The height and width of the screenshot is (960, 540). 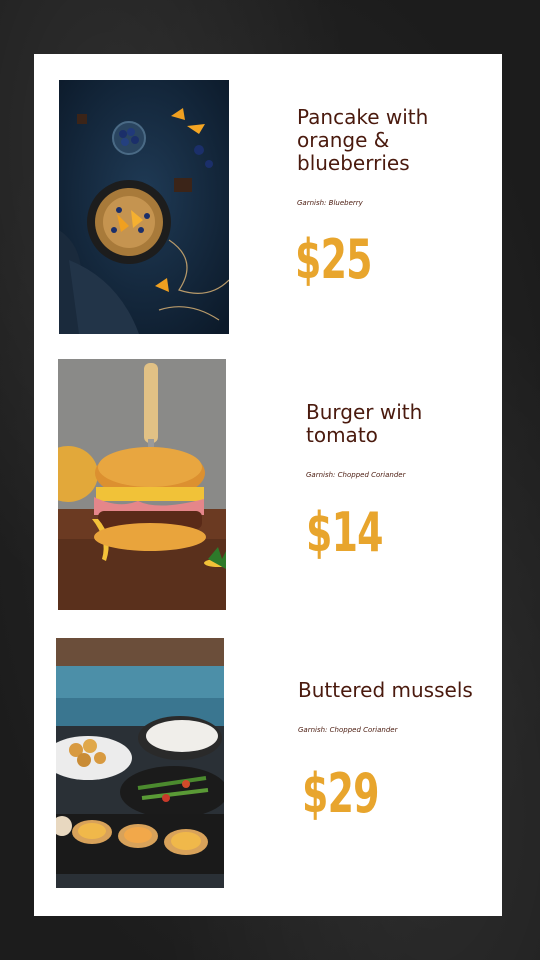 I want to click on pancake-photo, so click(x=144, y=207).